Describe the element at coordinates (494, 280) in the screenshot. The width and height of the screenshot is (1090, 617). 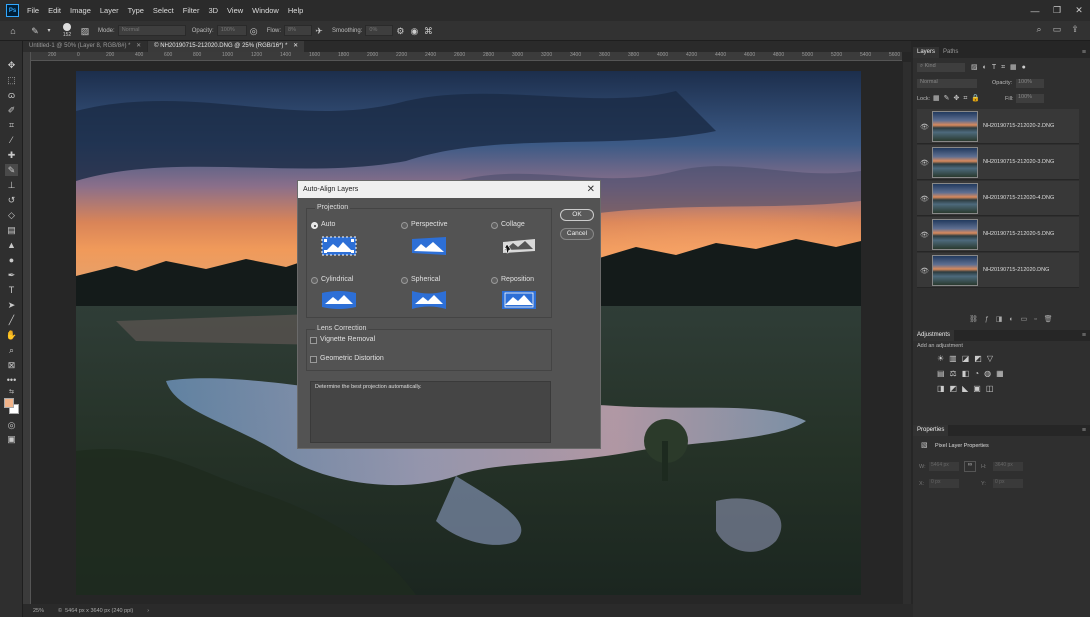
I see `radio-reposition` at that location.